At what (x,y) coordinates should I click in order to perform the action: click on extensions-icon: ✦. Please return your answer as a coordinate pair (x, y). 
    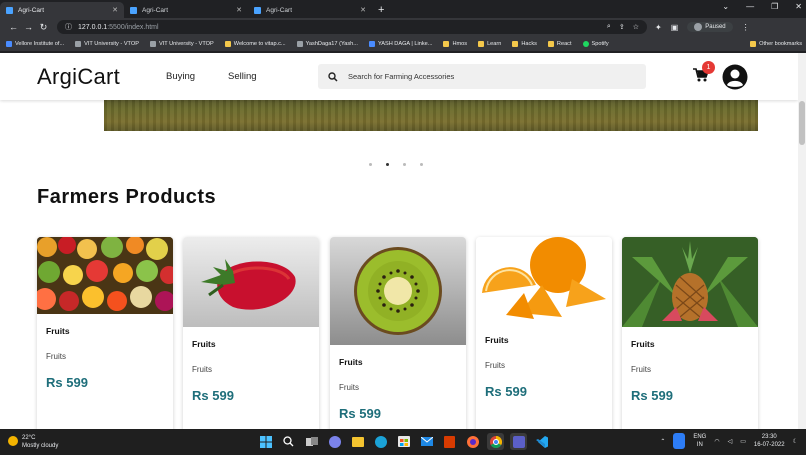
    Looking at the image, I should click on (658, 27).